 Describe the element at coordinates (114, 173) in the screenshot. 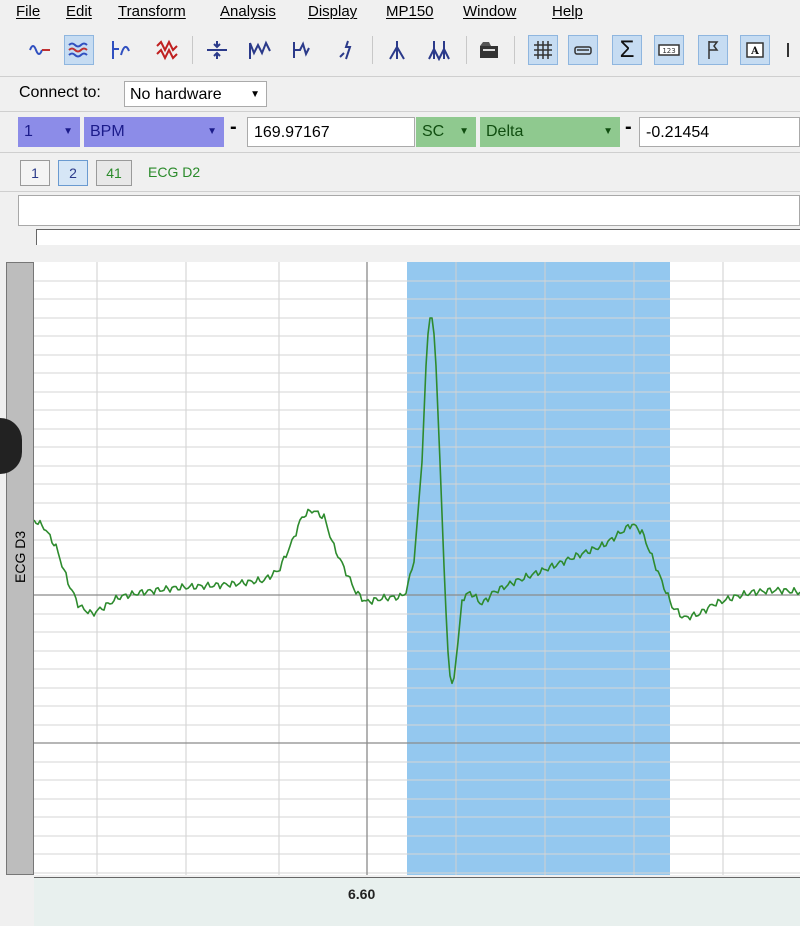

I see `channel-button-41: 41` at that location.